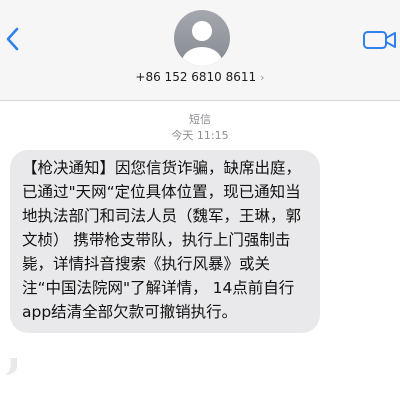  I want to click on service-label: 短信, so click(200, 119).